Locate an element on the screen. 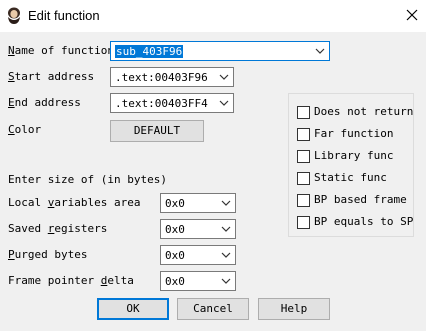  saved-registers-label: Saved registers is located at coordinates (58, 228).